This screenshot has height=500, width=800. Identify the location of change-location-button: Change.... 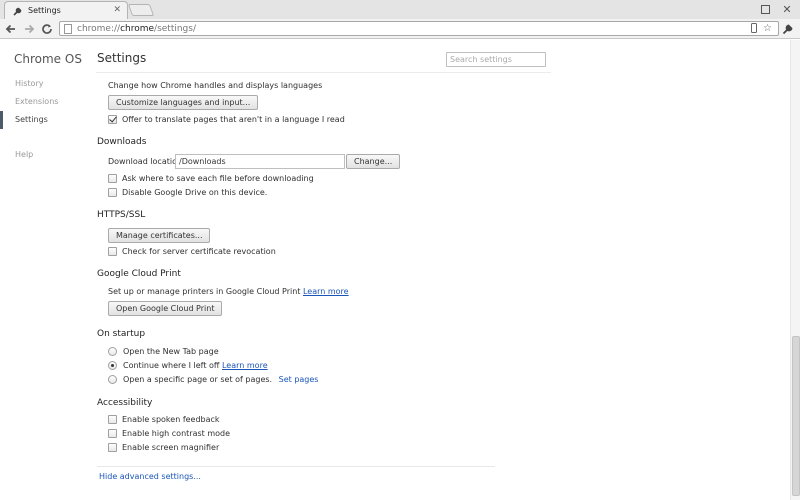
(373, 161).